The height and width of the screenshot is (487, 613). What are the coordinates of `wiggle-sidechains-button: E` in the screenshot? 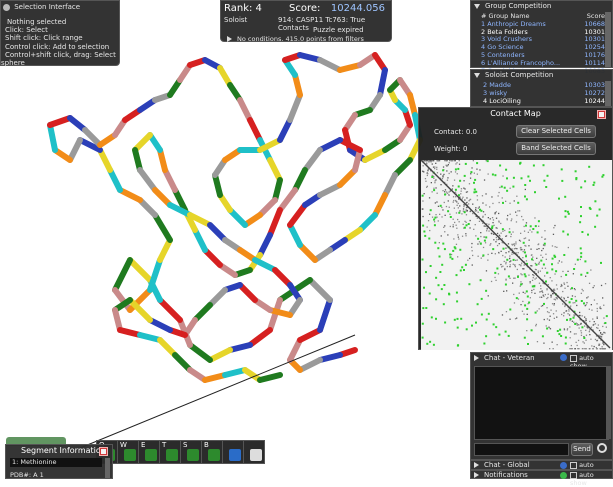 It's located at (149, 452).